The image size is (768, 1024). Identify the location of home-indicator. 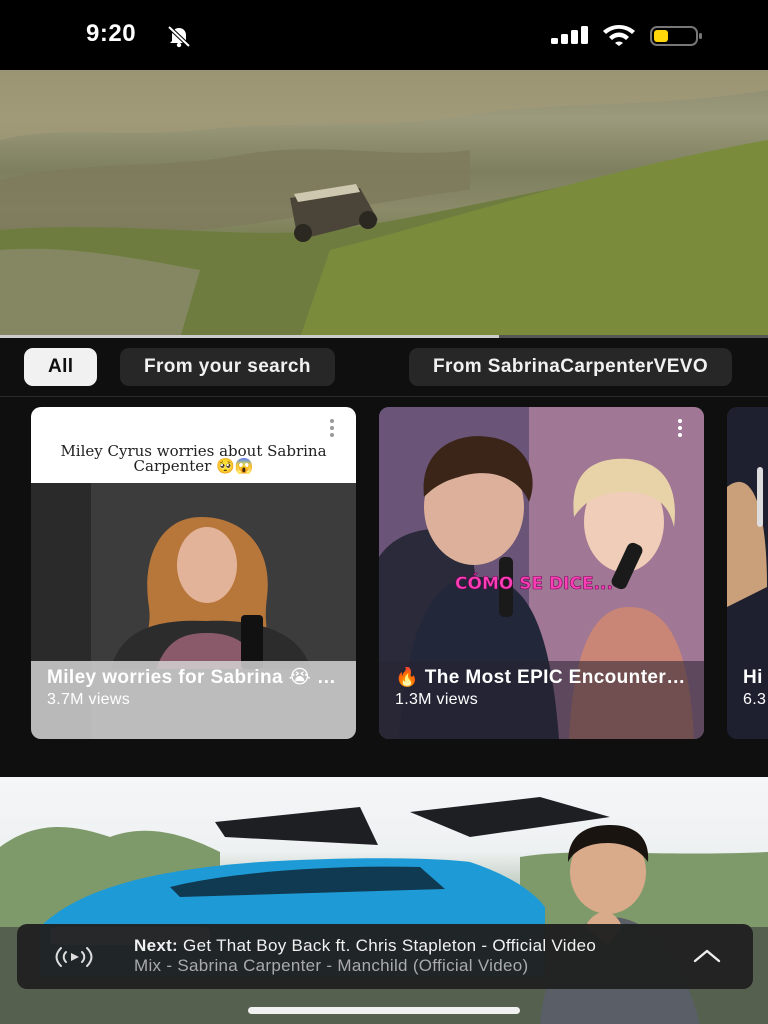
(384, 1010).